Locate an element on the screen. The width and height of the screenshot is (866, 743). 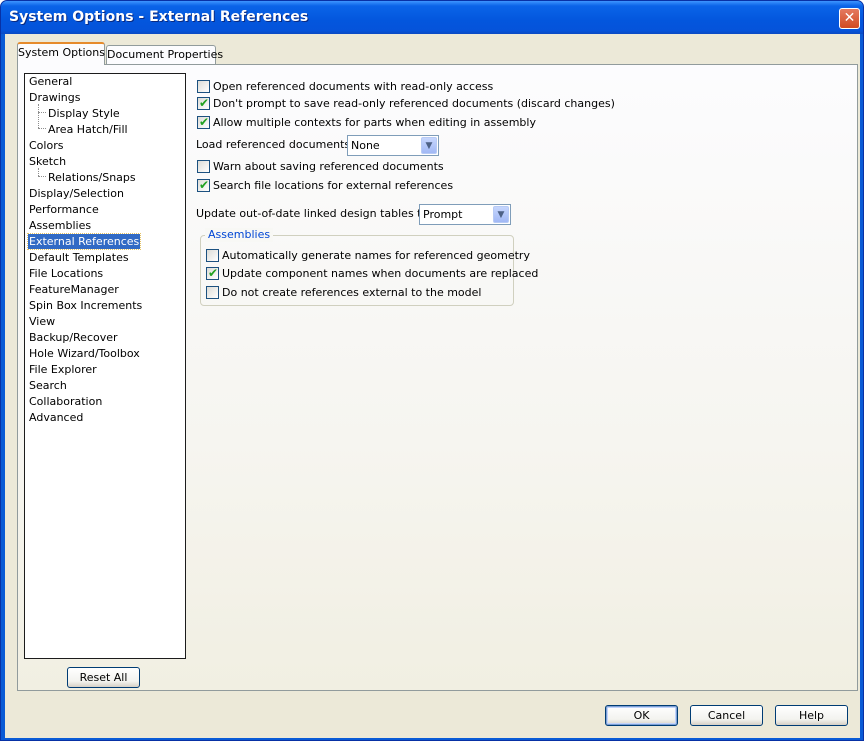
reset-all-label: Reset All is located at coordinates (103, 677).